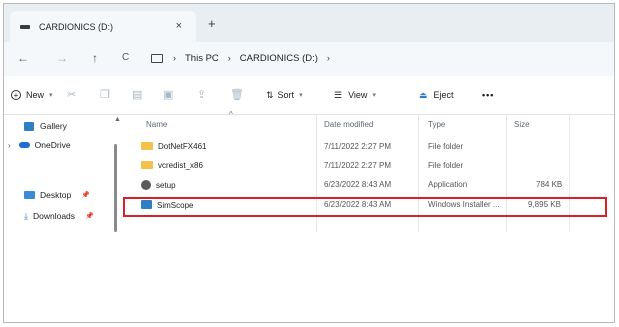  I want to click on gallery-icon, so click(29, 126).